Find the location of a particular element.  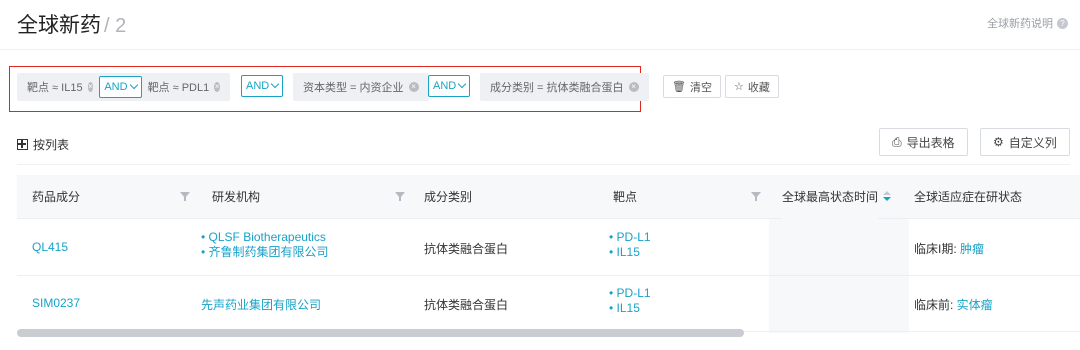

help-link: 全球新药说明 ? is located at coordinates (1027, 23).